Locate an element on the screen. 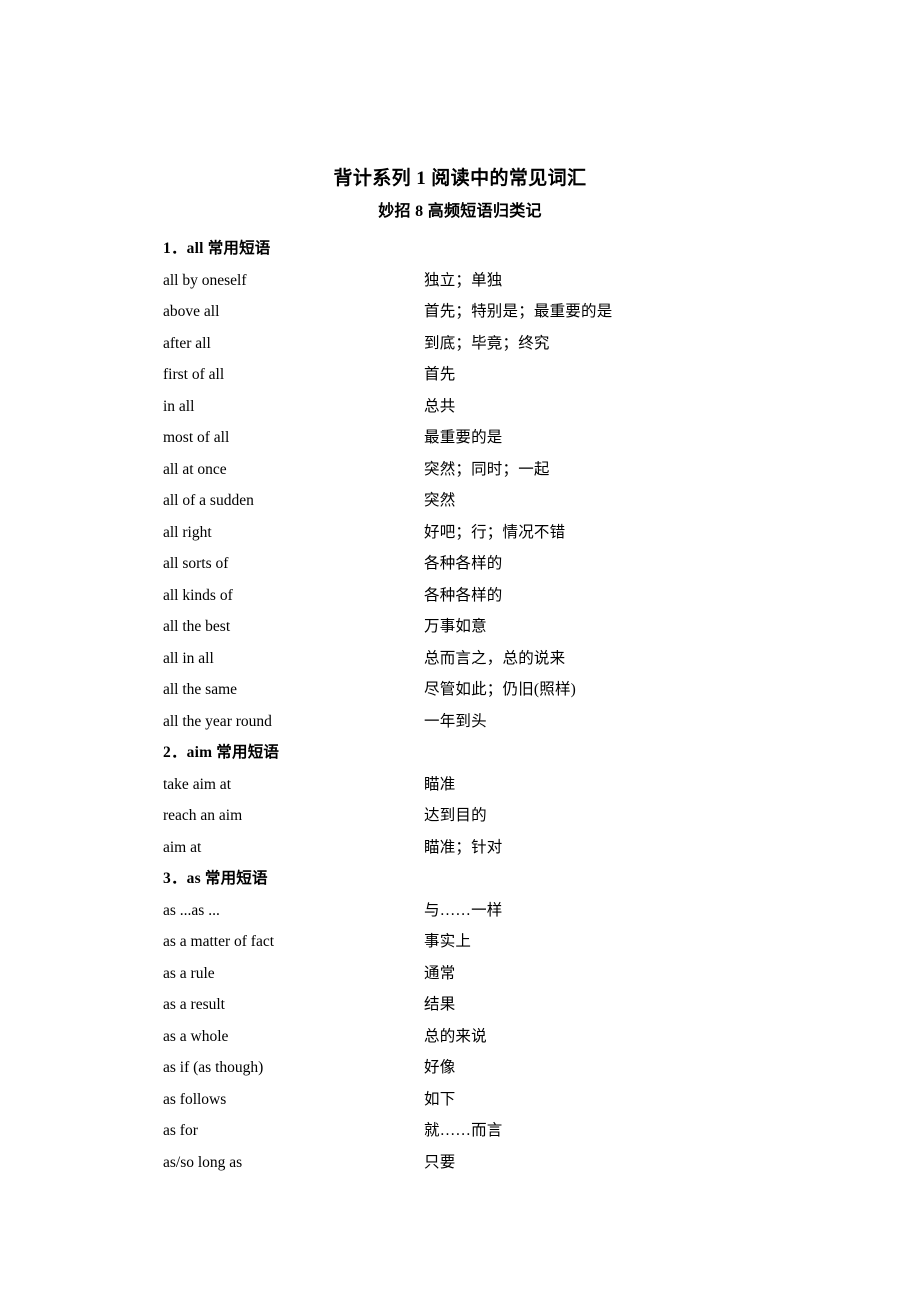 This screenshot has height=1302, width=920. phrase-gloss: 好吧；行；情况不错 is located at coordinates (495, 532).